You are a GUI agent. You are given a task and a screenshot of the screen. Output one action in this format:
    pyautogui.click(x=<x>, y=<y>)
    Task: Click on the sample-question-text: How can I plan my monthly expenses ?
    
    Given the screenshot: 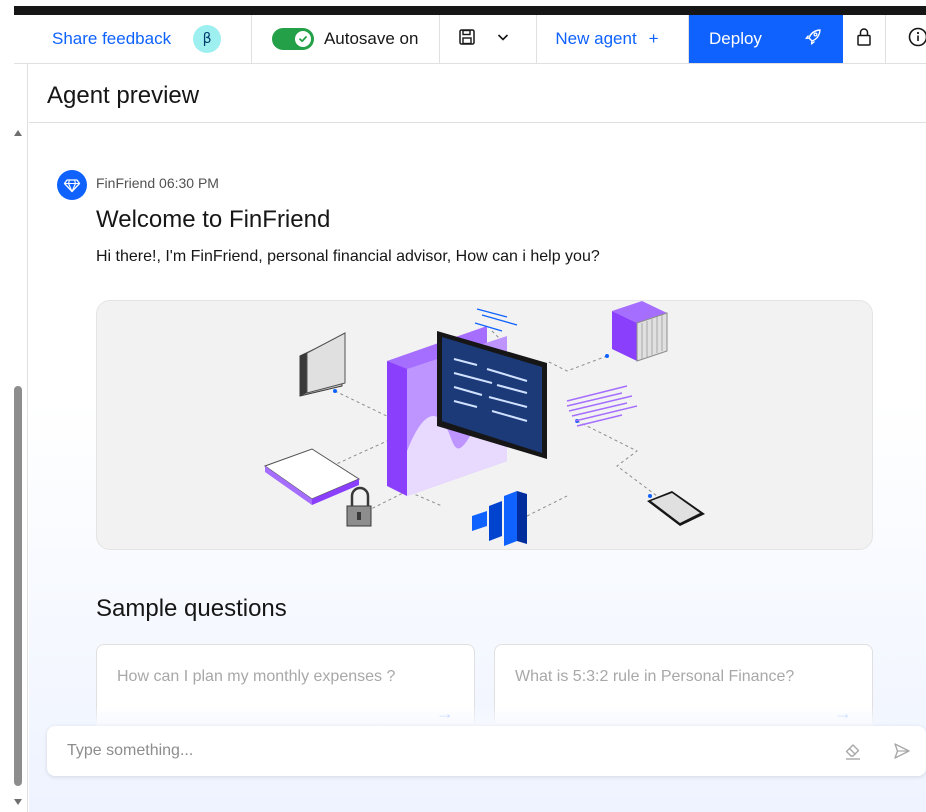 What is the action you would take?
    pyautogui.click(x=256, y=676)
    